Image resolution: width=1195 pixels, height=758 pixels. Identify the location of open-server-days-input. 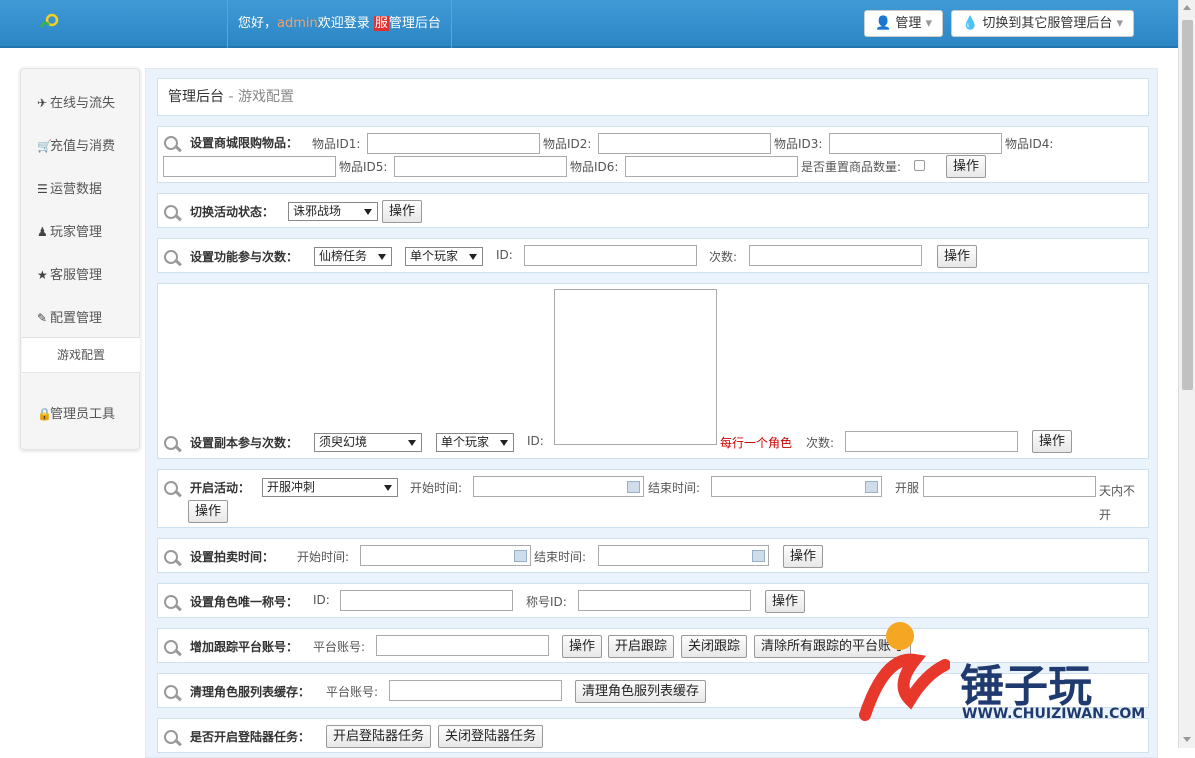
(1009, 486).